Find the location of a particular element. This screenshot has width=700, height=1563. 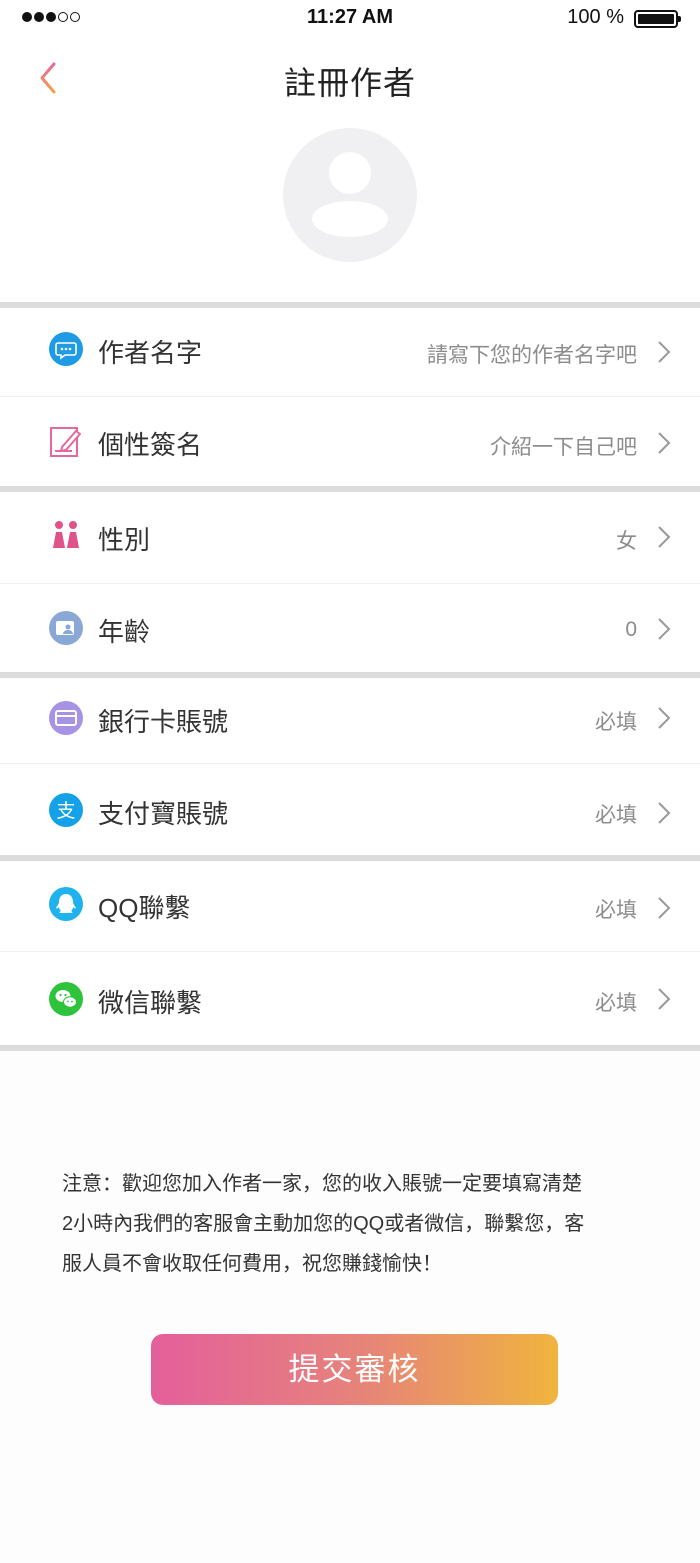

row-label: 年齡 is located at coordinates (124, 632).